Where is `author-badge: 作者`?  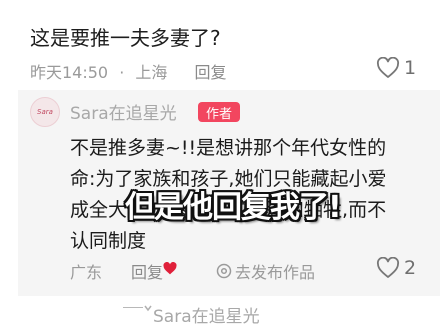
author-badge: 作者 is located at coordinates (219, 112).